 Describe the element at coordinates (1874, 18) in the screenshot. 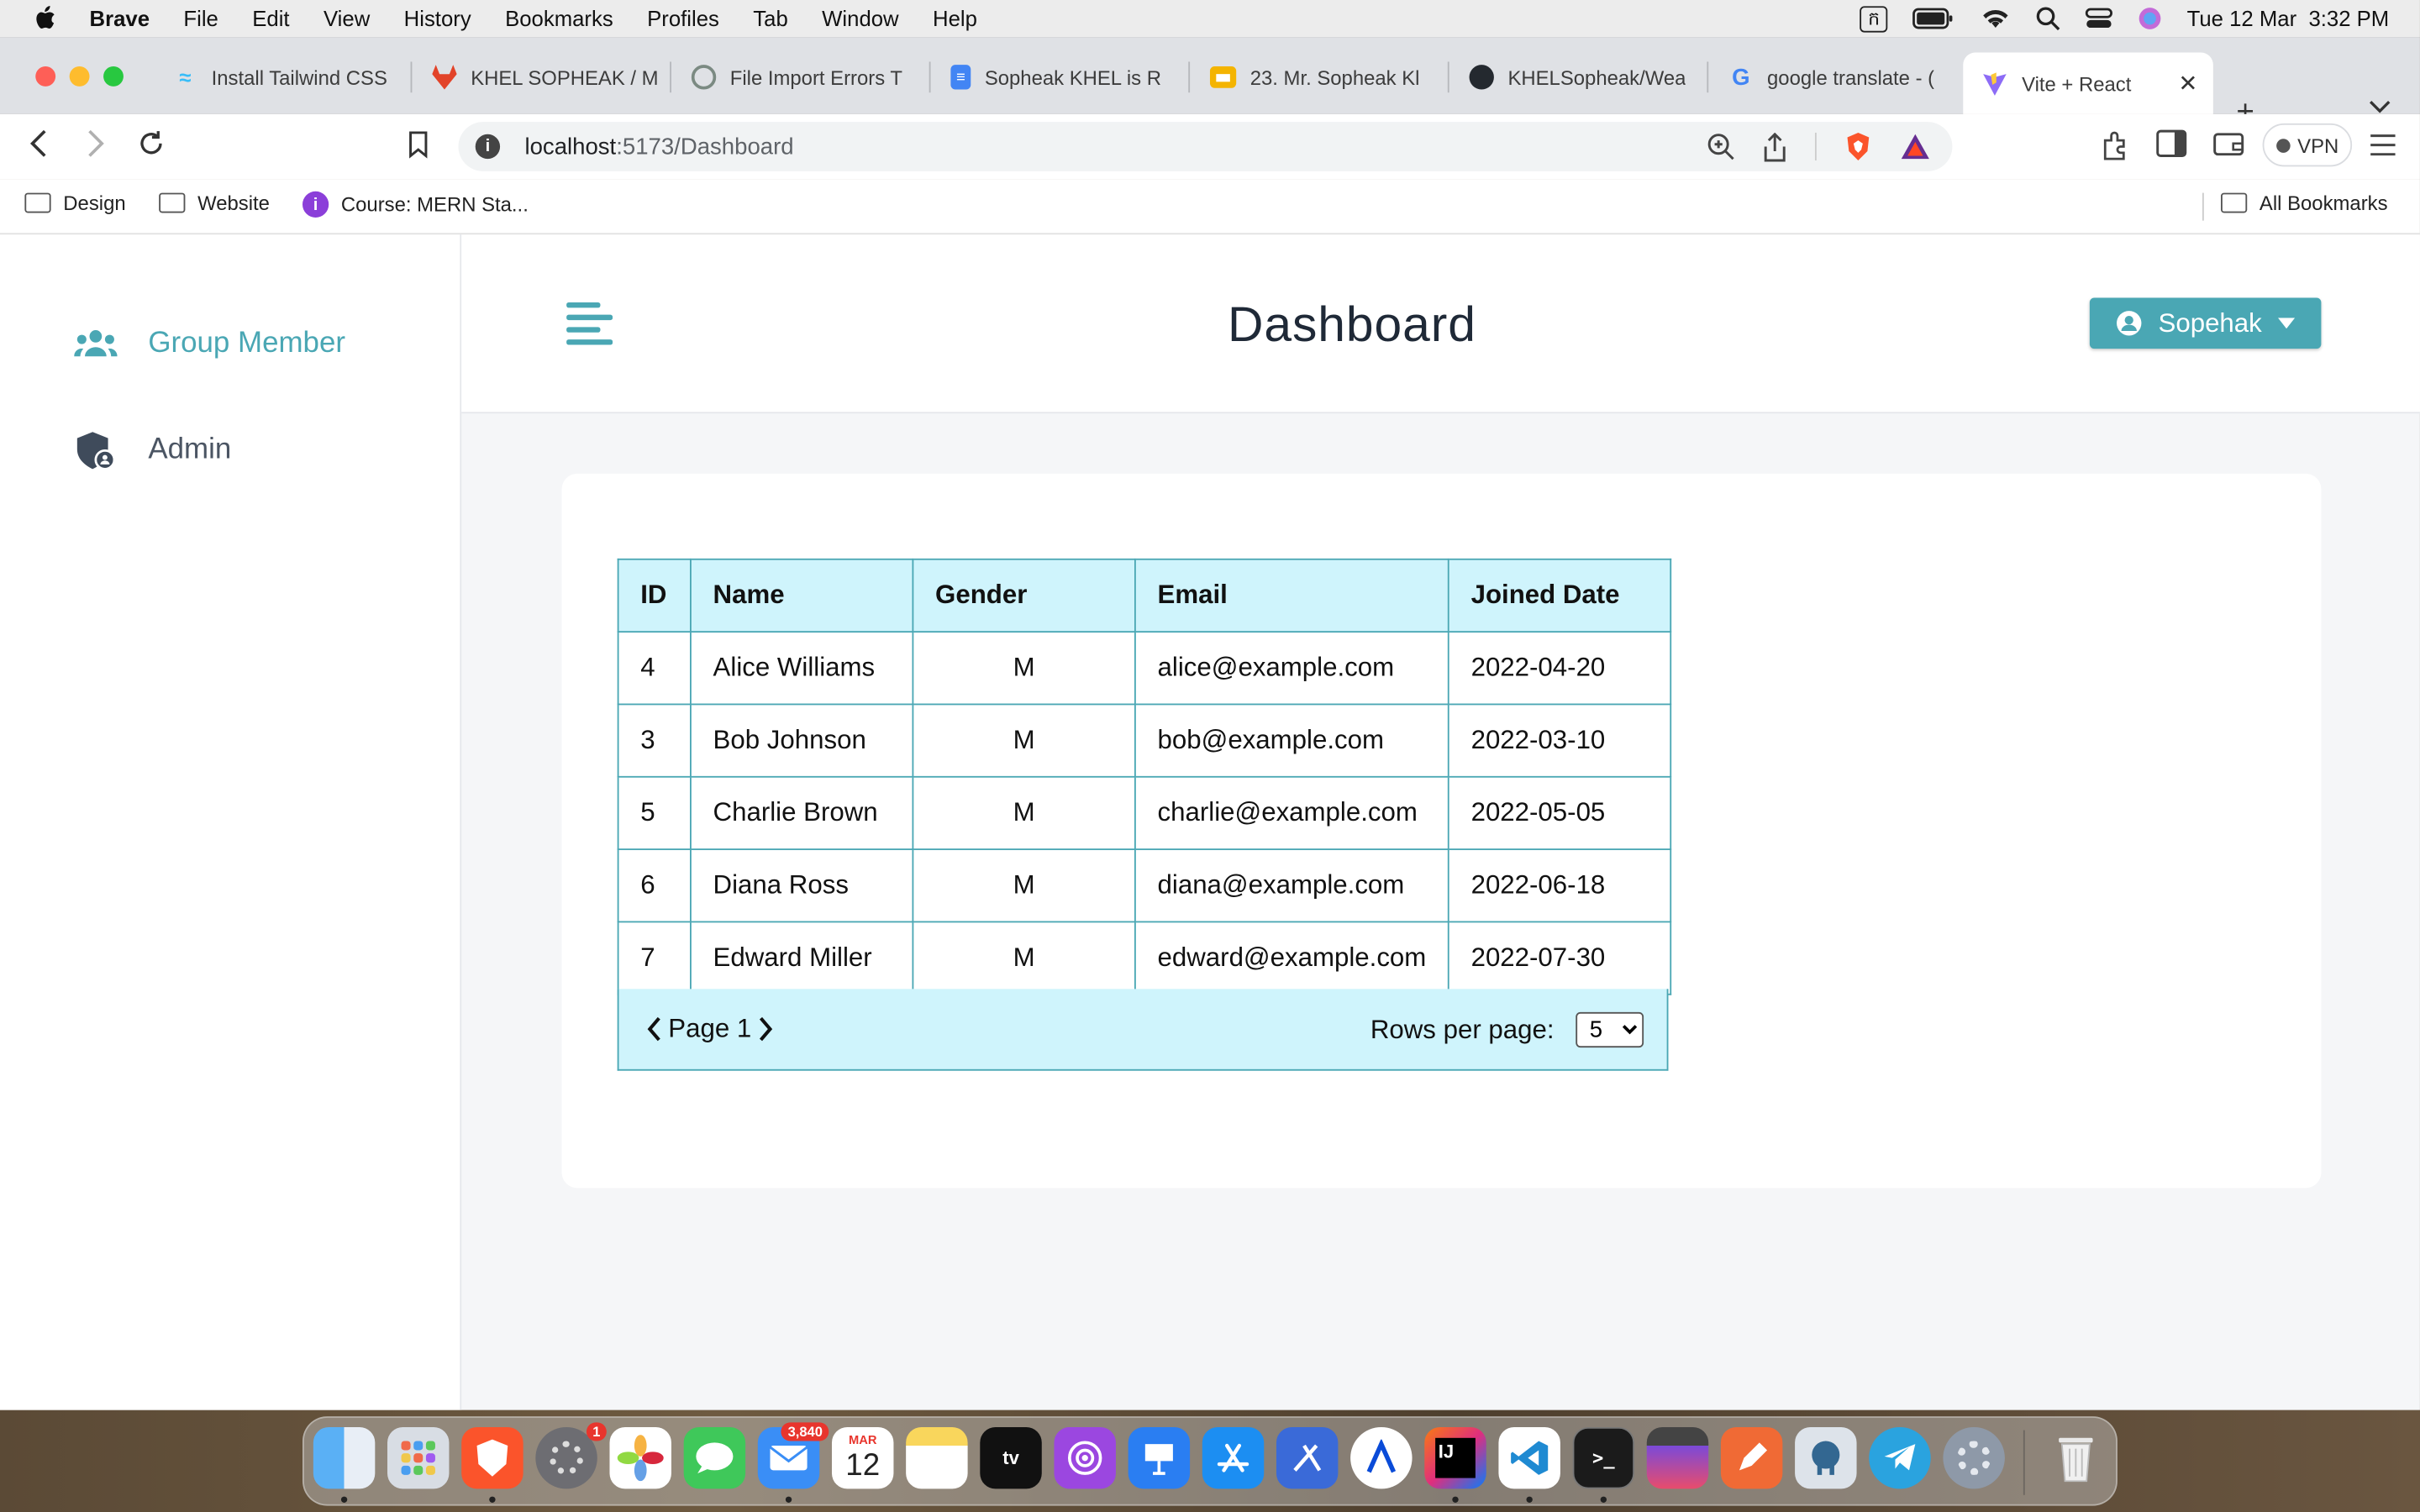

I see `input-source-icon: ក` at that location.